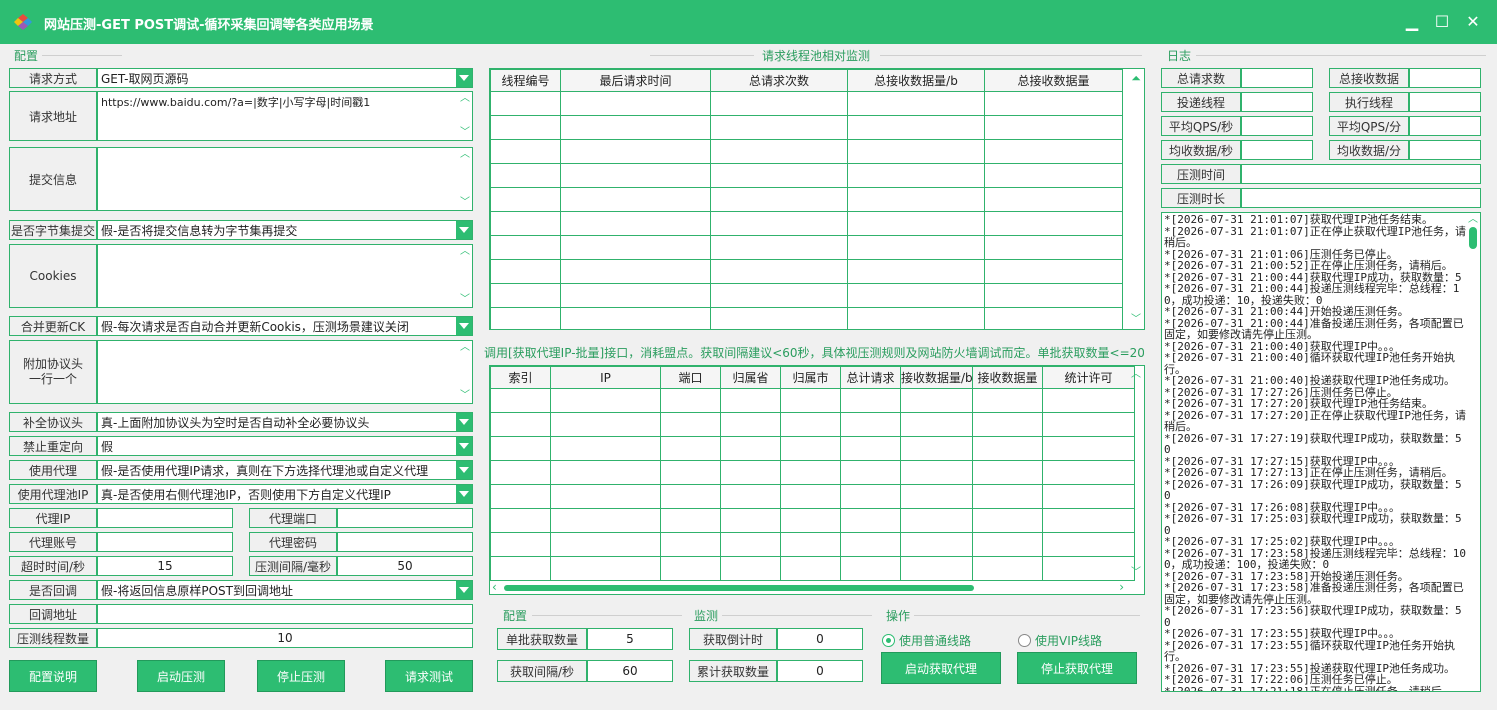  I want to click on column-header: 归属省, so click(750, 377).